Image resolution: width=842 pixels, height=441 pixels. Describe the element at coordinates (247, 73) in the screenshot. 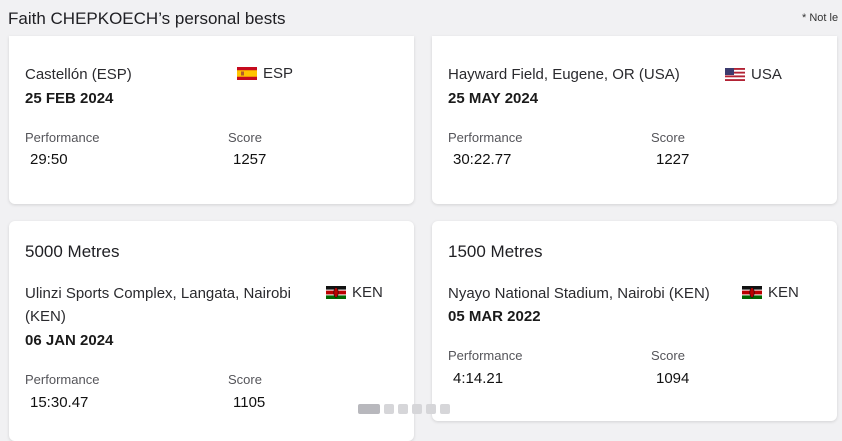

I see `spain-flag-icon` at that location.